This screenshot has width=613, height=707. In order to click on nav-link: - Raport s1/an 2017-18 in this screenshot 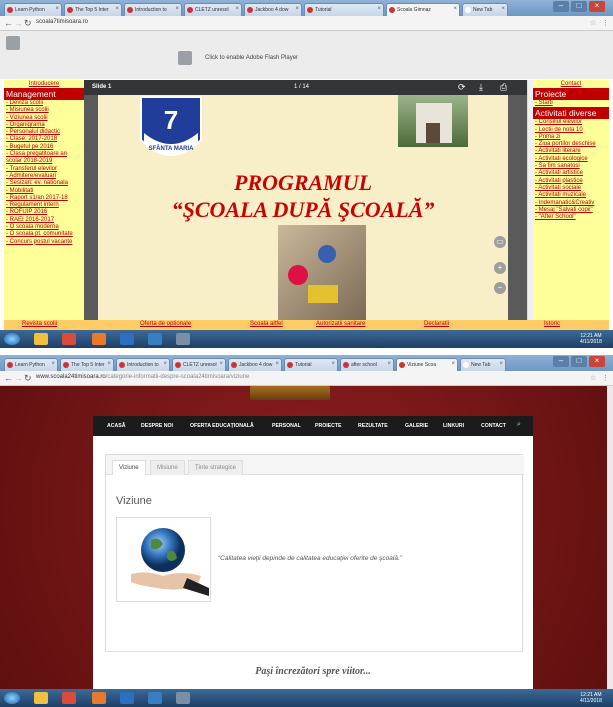, I will do `click(44, 198)`.